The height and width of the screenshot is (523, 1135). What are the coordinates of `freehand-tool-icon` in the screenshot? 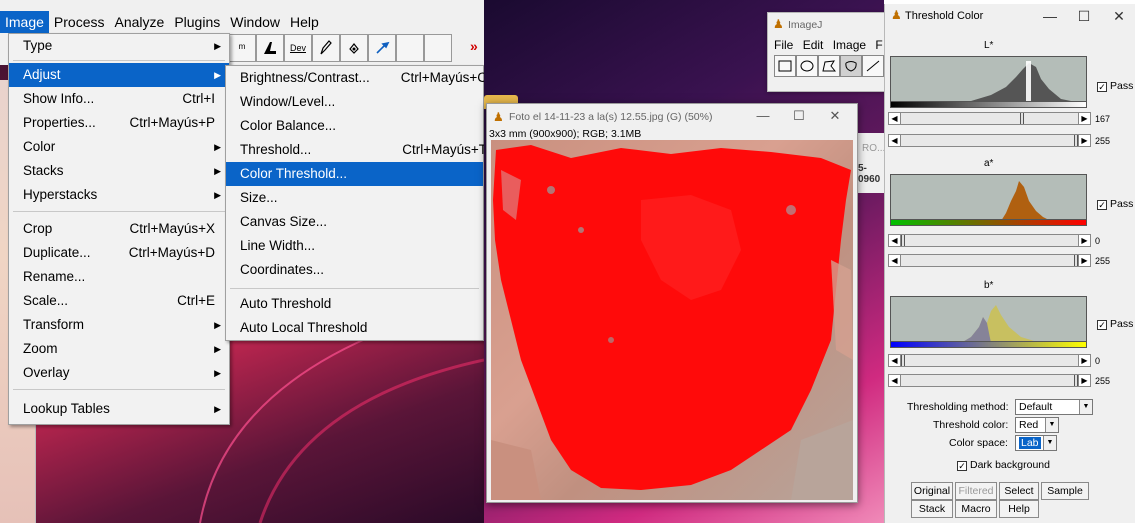 It's located at (851, 66).